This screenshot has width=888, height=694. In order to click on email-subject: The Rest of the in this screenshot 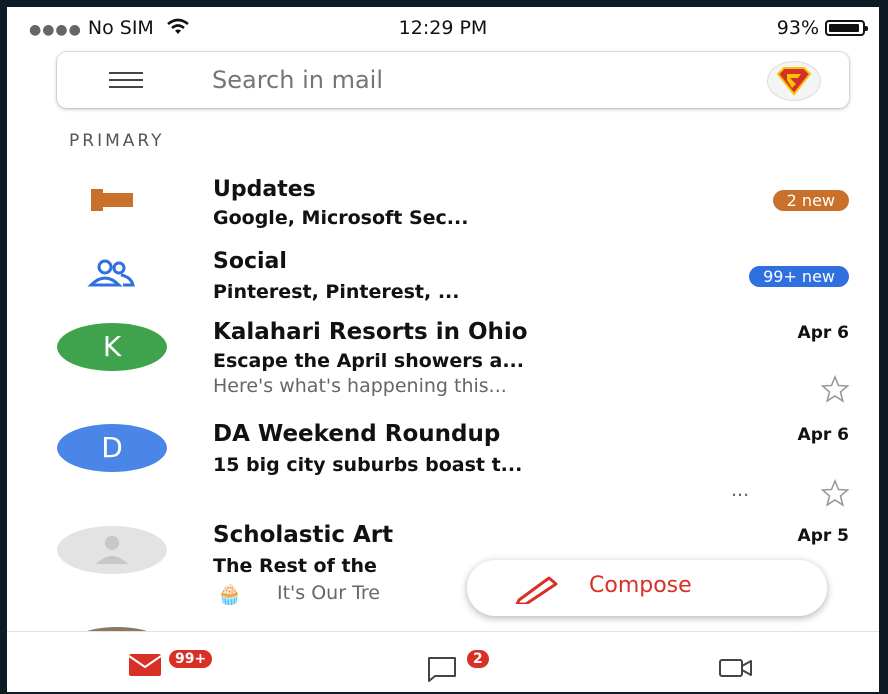, I will do `click(295, 566)`.